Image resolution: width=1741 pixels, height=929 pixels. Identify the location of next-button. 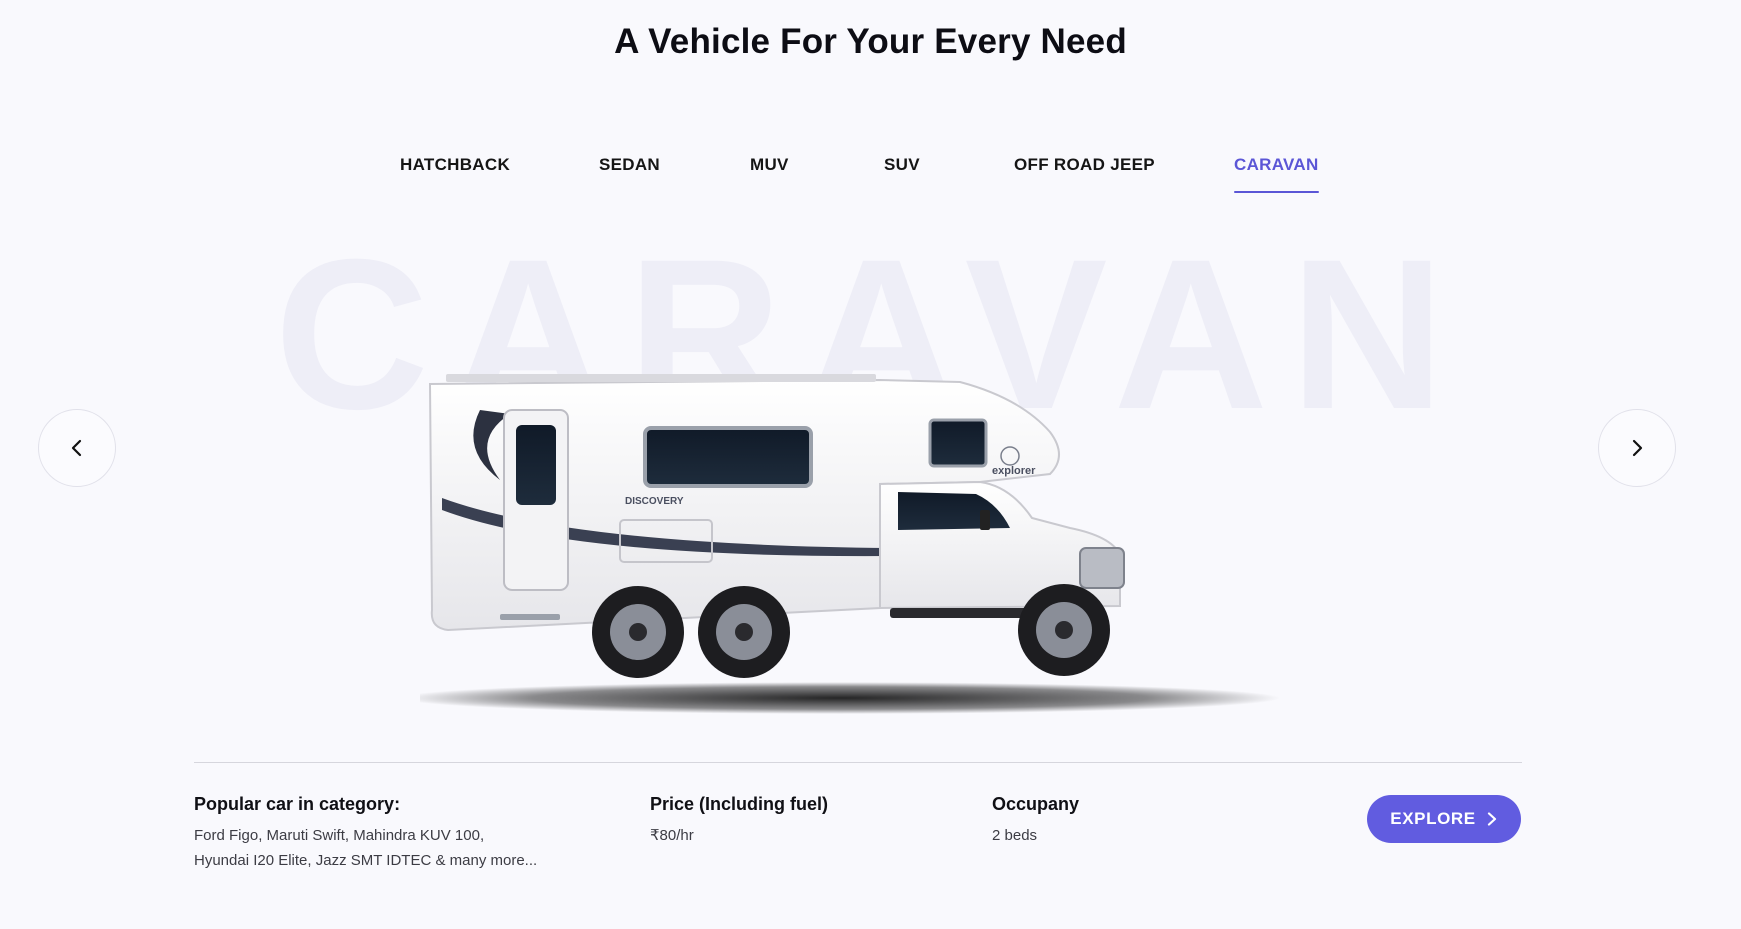
(1637, 448).